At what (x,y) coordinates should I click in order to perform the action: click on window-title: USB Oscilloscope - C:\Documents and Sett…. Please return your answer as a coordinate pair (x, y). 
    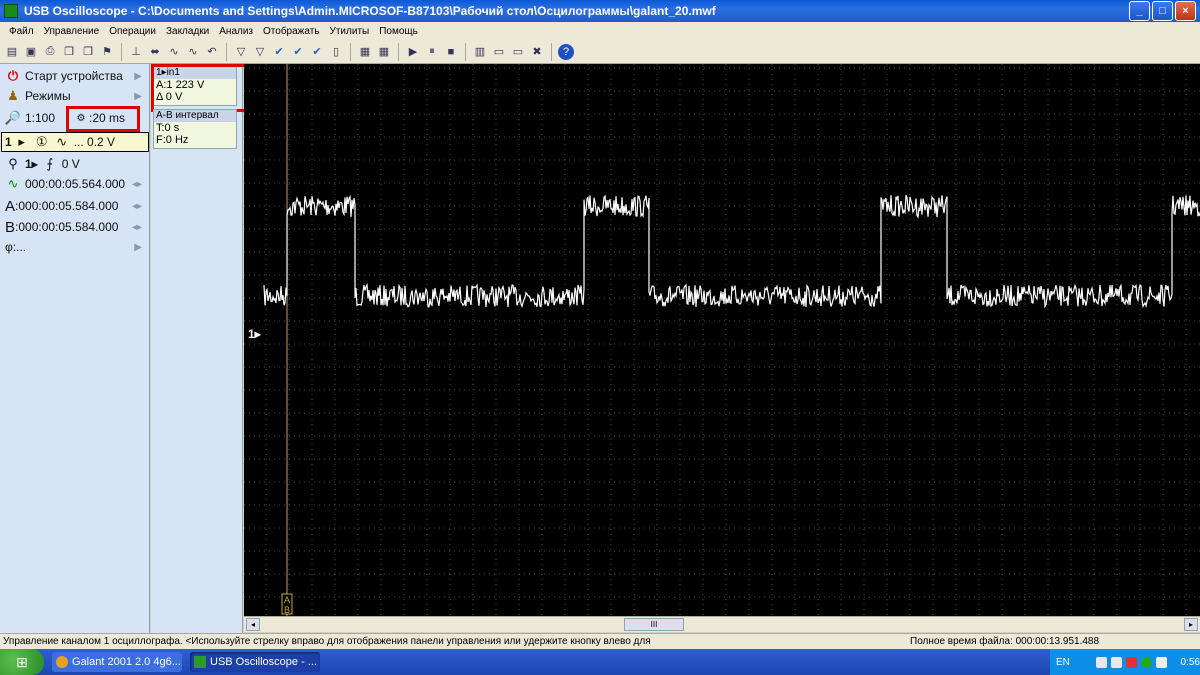
    Looking at the image, I should click on (370, 11).